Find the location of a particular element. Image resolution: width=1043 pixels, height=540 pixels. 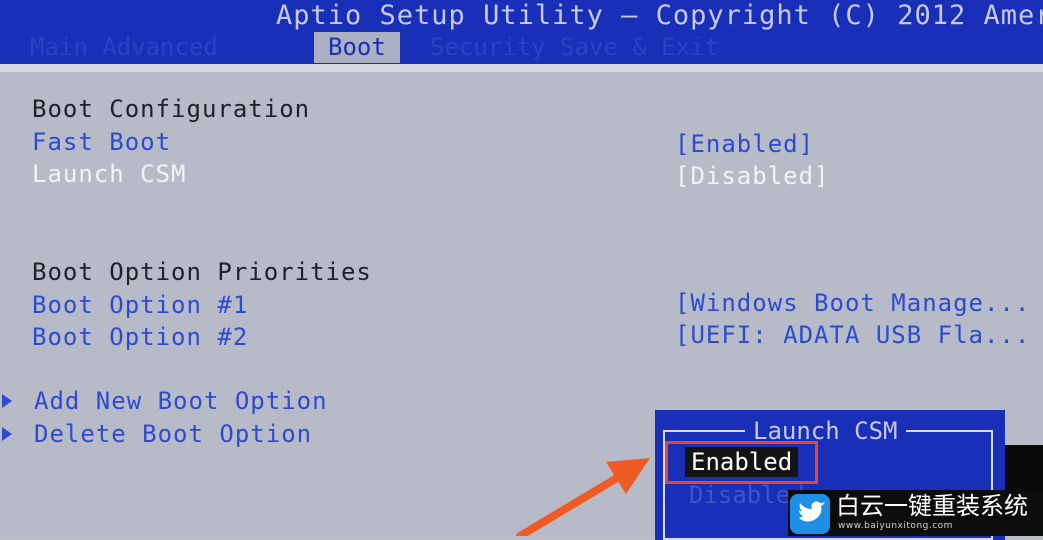

callout-arrow-icon is located at coordinates (583, 497).